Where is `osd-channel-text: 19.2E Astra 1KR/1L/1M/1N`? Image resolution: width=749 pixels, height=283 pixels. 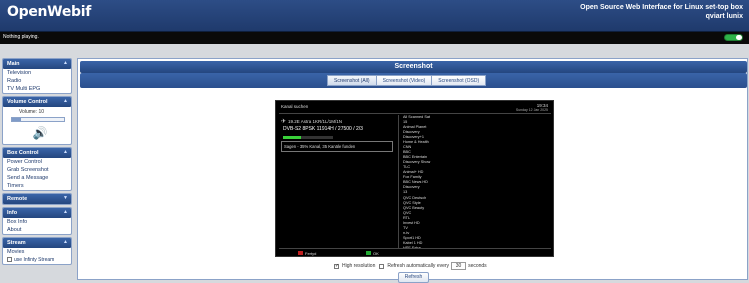
osd-channel-text: 19.2E Astra 1KR/1L/1M/1N is located at coordinates (315, 121).